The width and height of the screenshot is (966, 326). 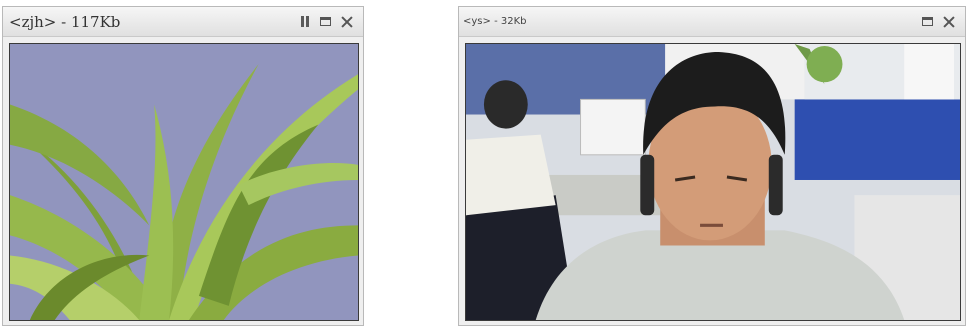 What do you see at coordinates (305, 21) in the screenshot?
I see `pause-icon` at bounding box center [305, 21].